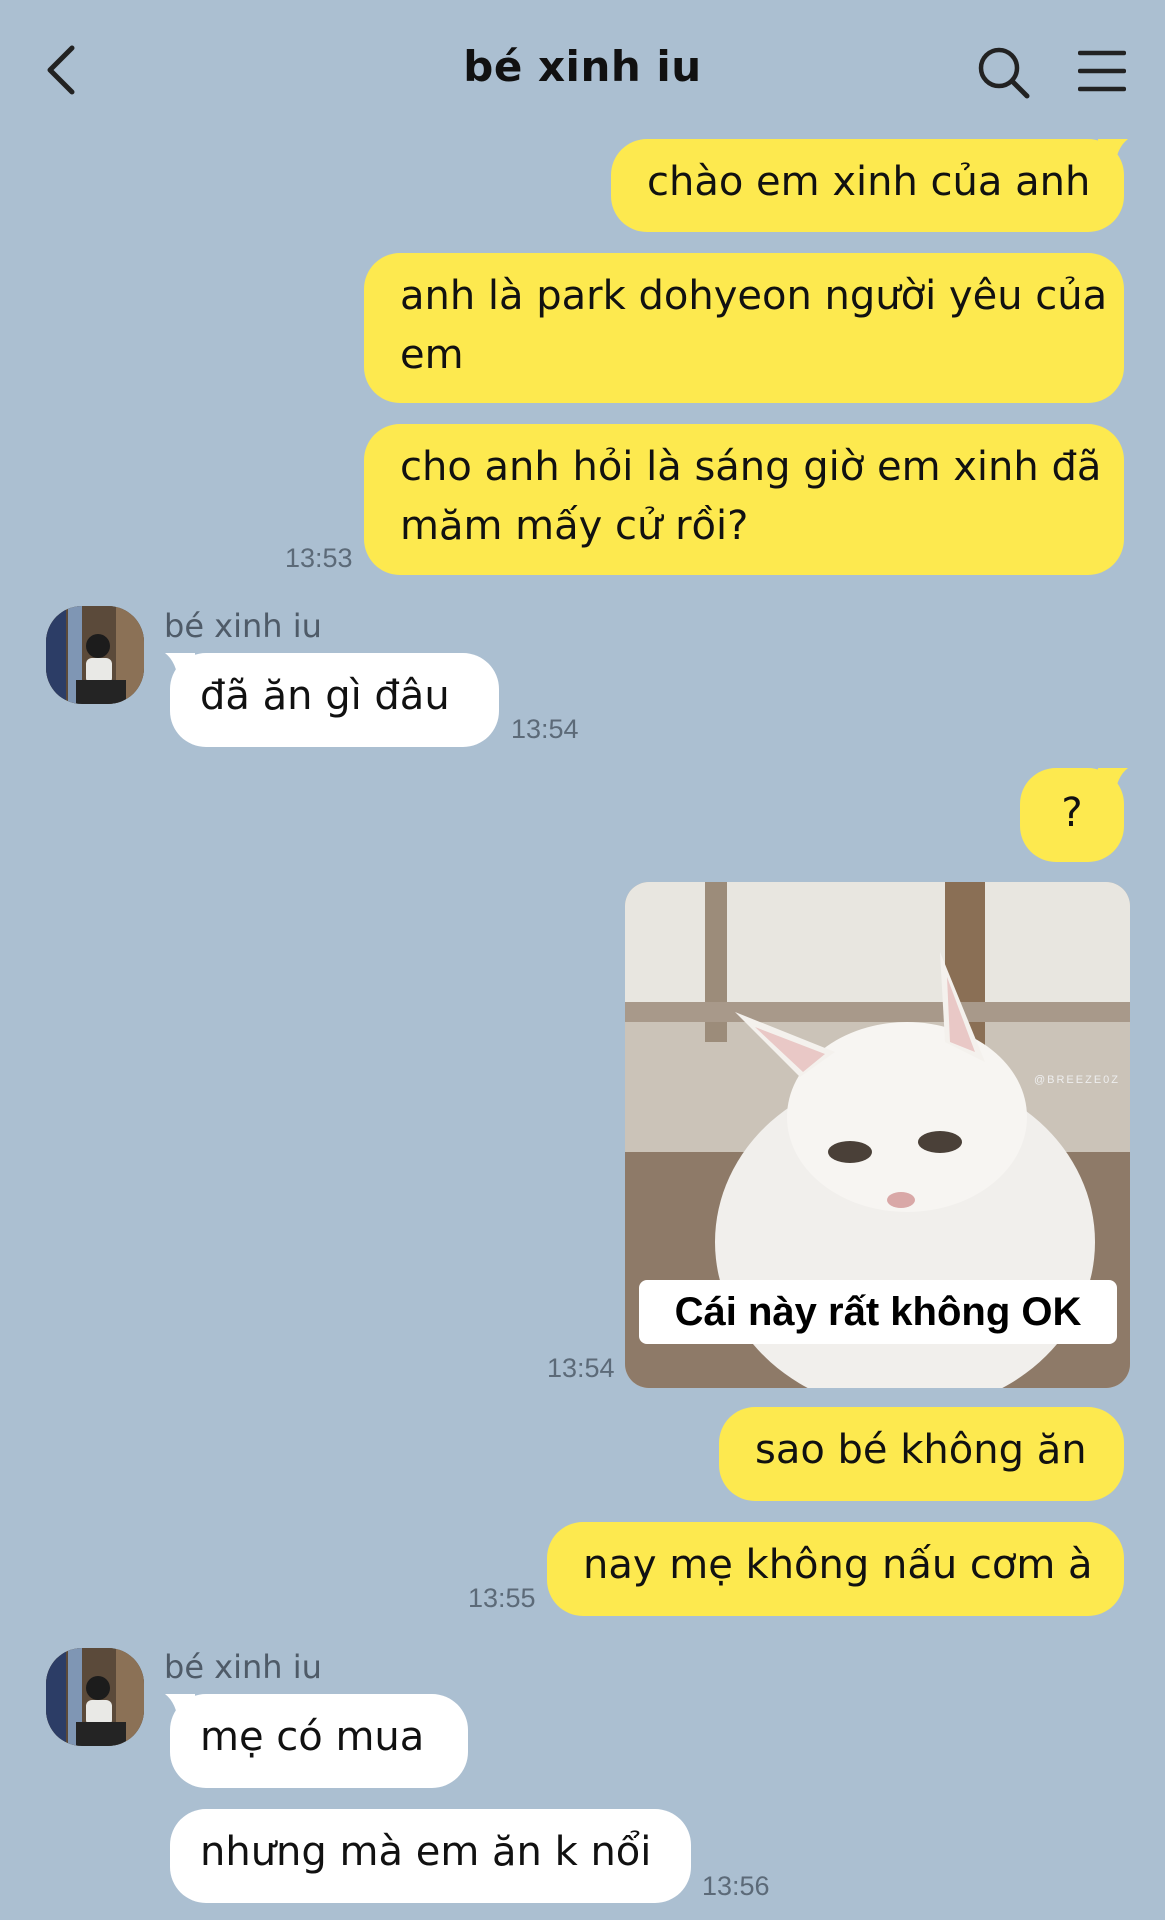 This screenshot has width=1165, height=1920. I want to click on message-text-line: cho anh hỏi là sáng giờ em xinh đã, so click(751, 467).